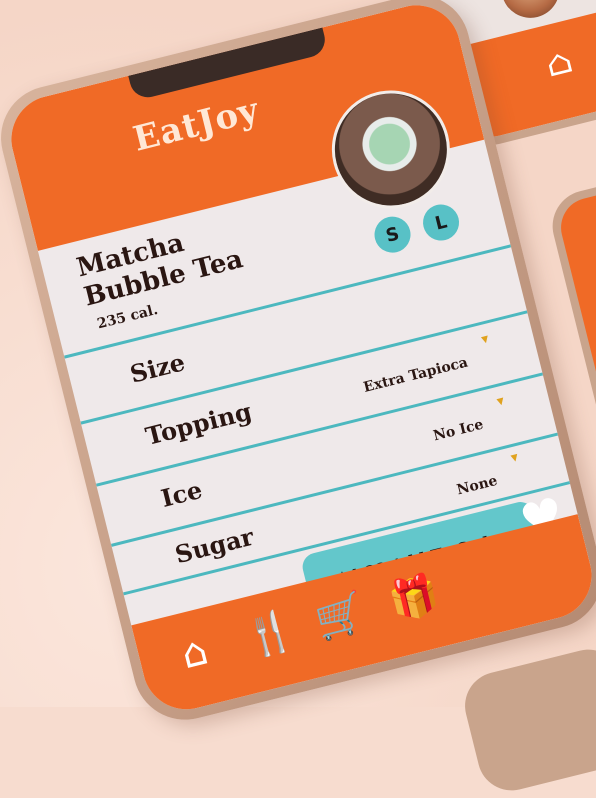  Describe the element at coordinates (159, 270) in the screenshot. I see `drink-name: Matcha Bubble Tea` at that location.